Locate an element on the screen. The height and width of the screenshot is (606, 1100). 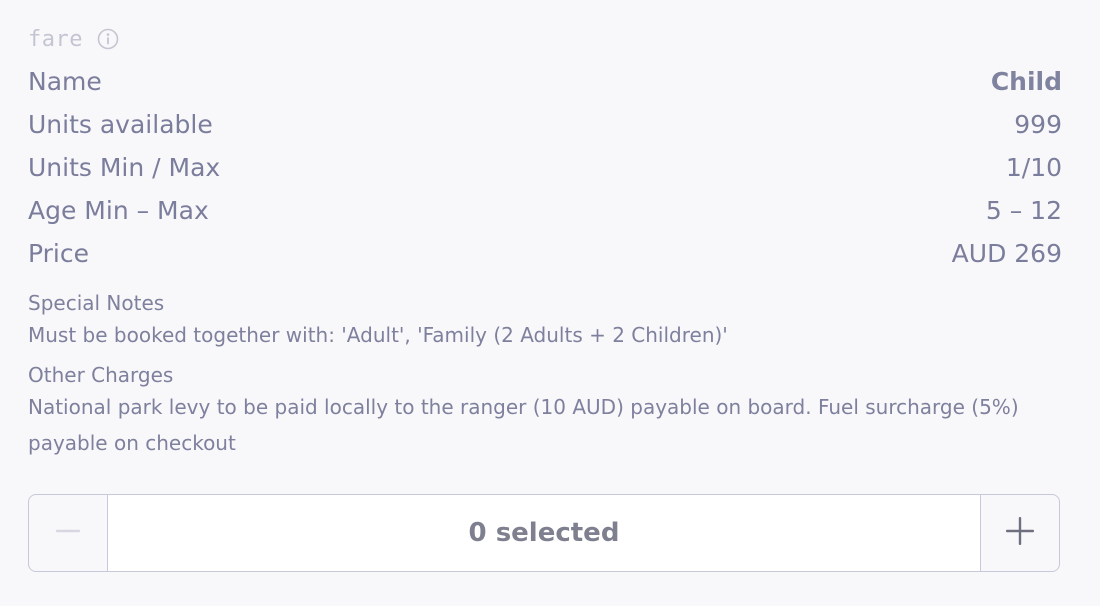
quantity-stepper: 0 selected is located at coordinates (544, 533).